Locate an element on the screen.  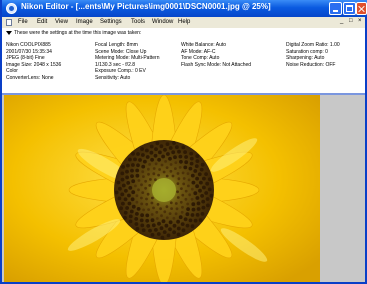
center-core is located at coordinates (164, 190).